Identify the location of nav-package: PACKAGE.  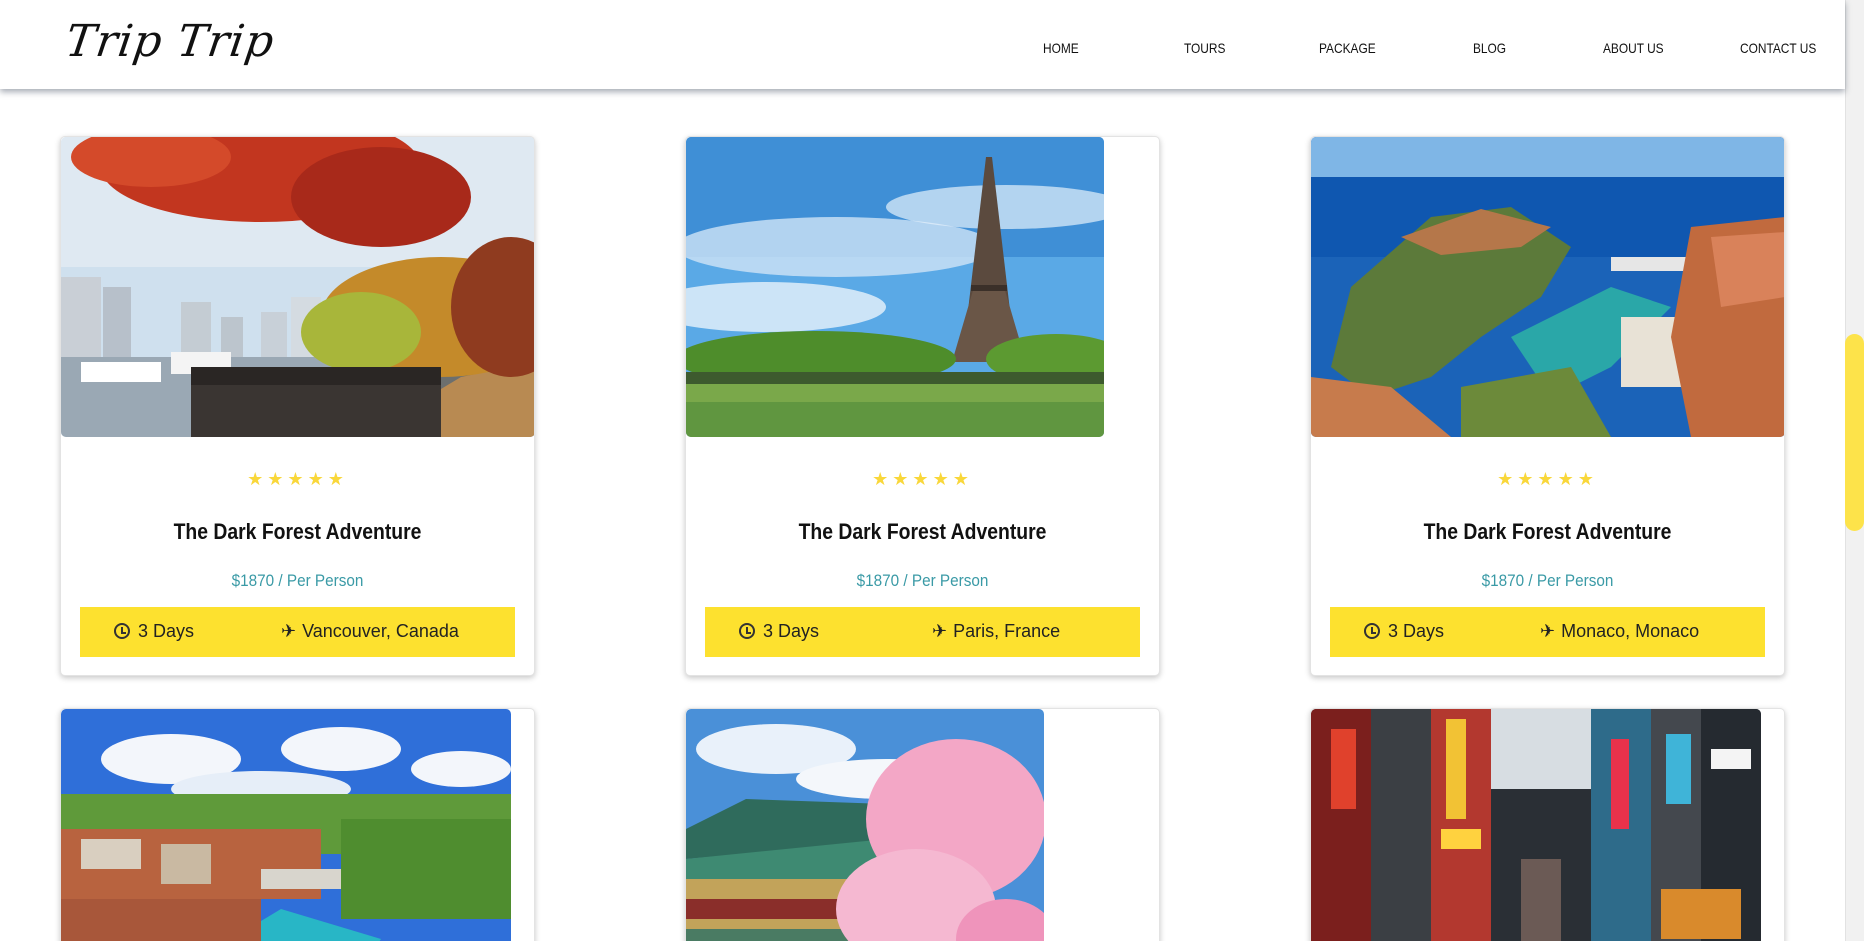
(1347, 48).